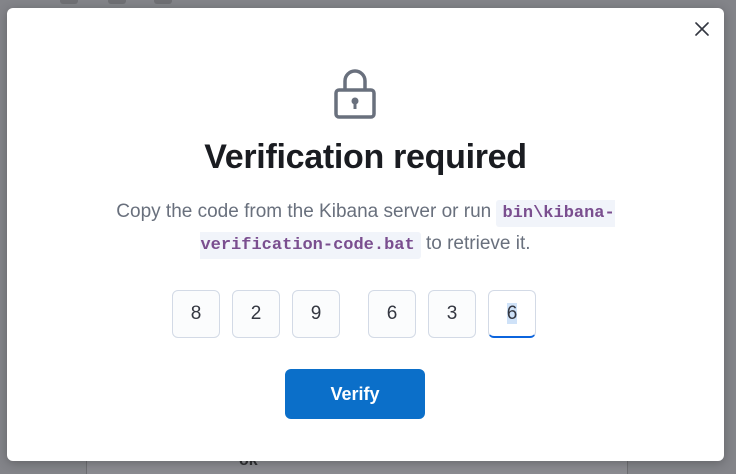 The width and height of the screenshot is (736, 474). I want to click on code-digit-1: 8, so click(196, 314).